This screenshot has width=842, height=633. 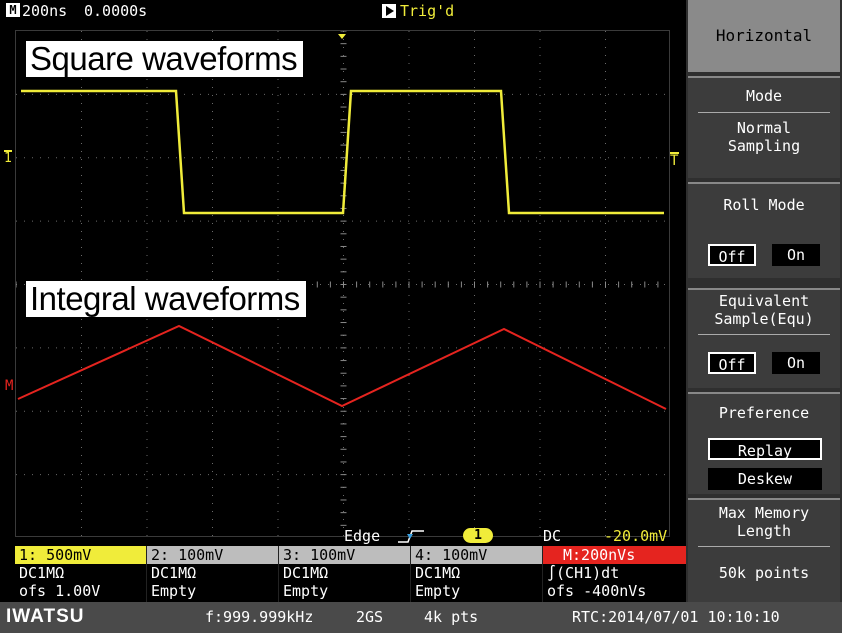 What do you see at coordinates (427, 11) in the screenshot?
I see `trigger-state: Trig'd` at bounding box center [427, 11].